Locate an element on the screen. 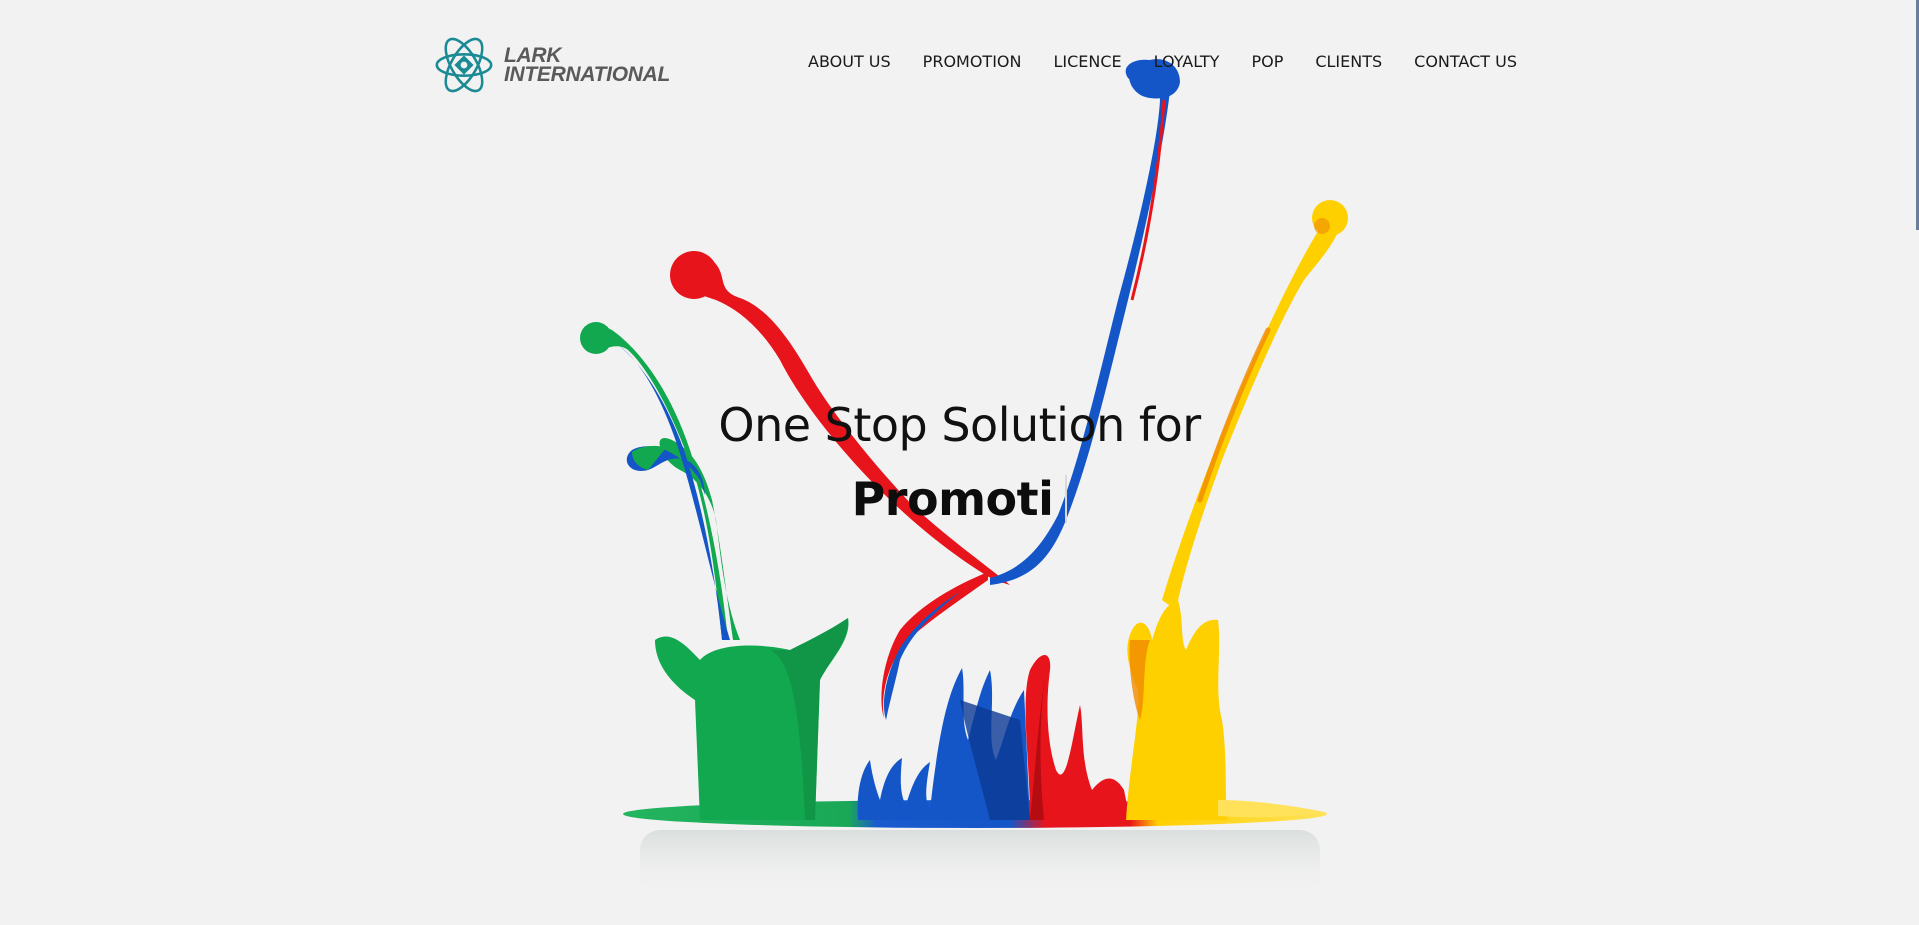 Image resolution: width=1919 pixels, height=925 pixels. nav-pop: POP is located at coordinates (1267, 61).